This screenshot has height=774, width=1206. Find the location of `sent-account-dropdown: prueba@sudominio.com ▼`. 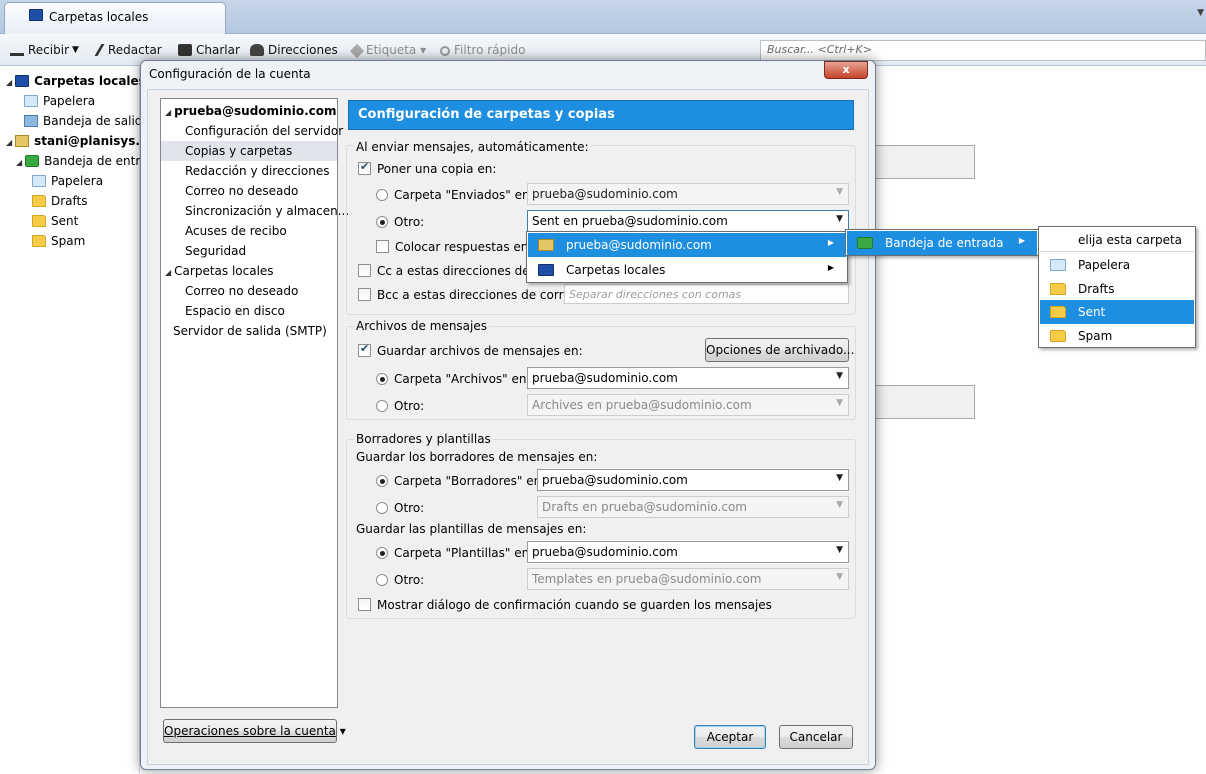

sent-account-dropdown: prueba@sudominio.com ▼ is located at coordinates (688, 194).